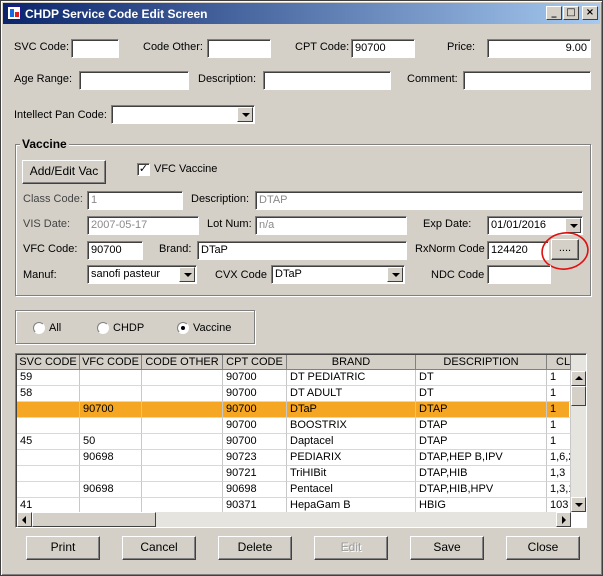 The height and width of the screenshot is (576, 603). Describe the element at coordinates (331, 225) in the screenshot. I see `lot-num-field: n/a` at that location.